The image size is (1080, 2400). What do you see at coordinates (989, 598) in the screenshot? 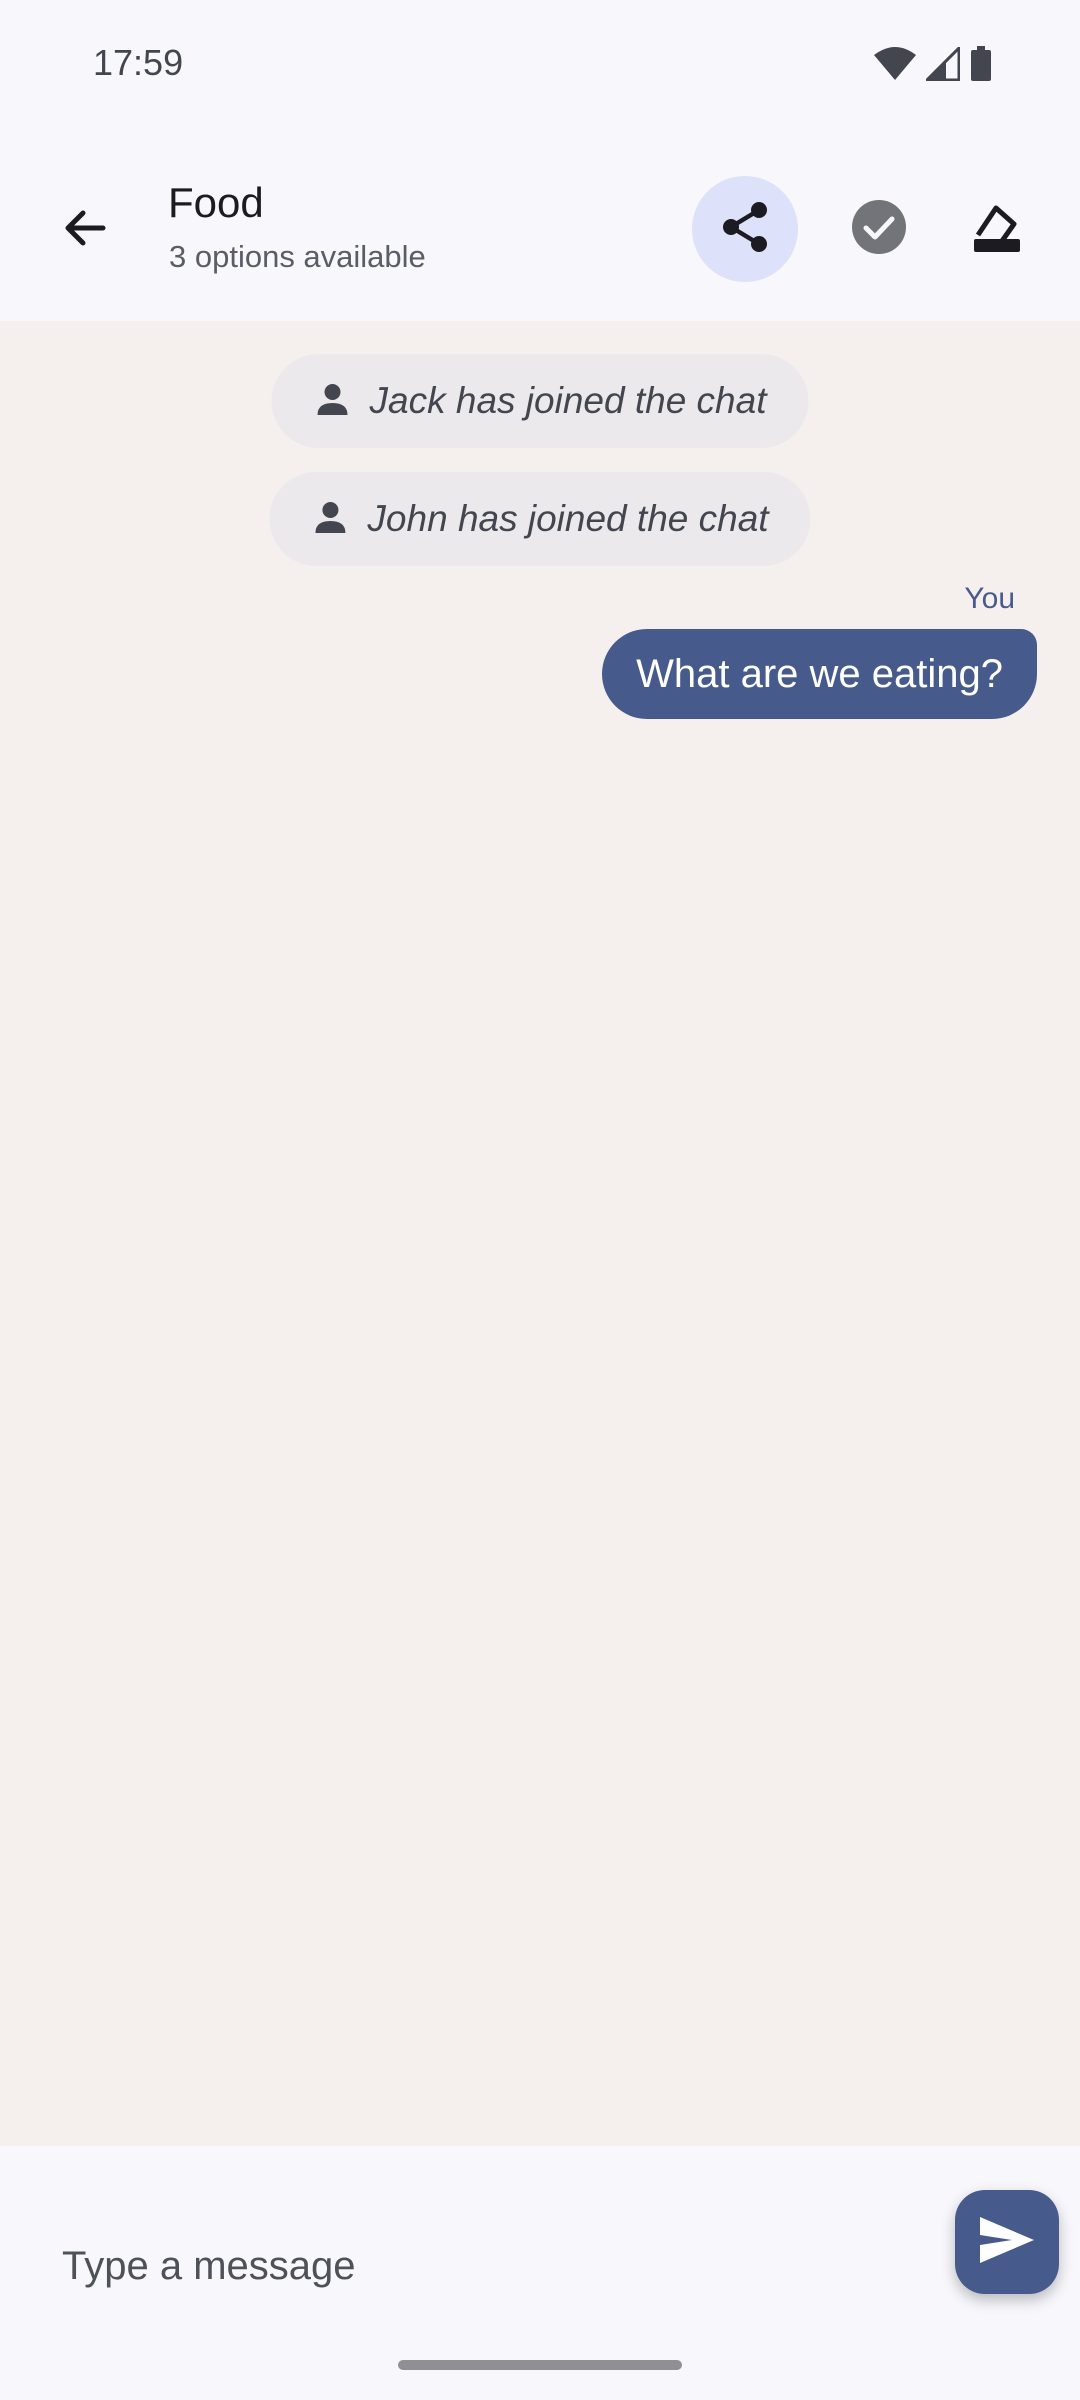
I see `message-sender: You` at bounding box center [989, 598].